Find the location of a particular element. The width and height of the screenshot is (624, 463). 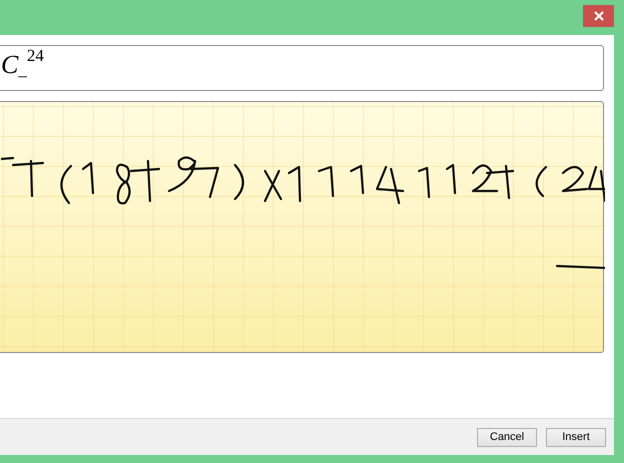

close-button is located at coordinates (598, 16).